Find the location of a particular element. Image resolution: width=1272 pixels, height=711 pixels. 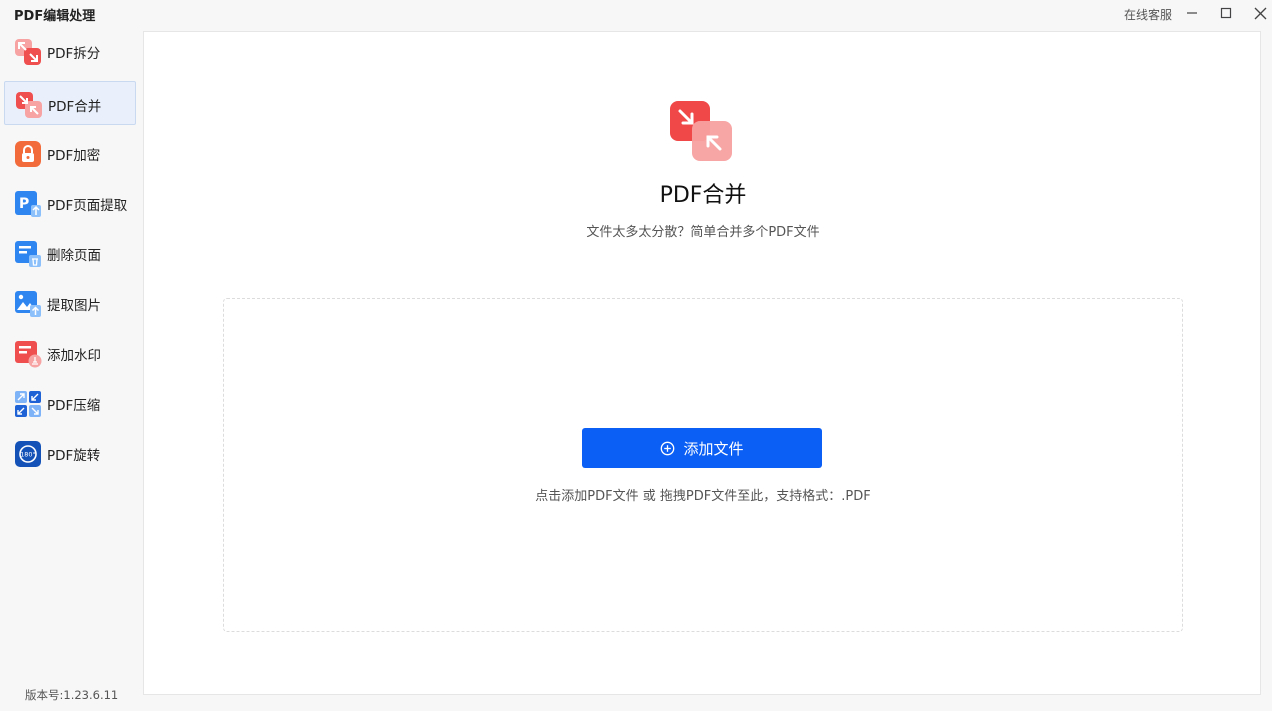

maximize-icon is located at coordinates (1226, 13).